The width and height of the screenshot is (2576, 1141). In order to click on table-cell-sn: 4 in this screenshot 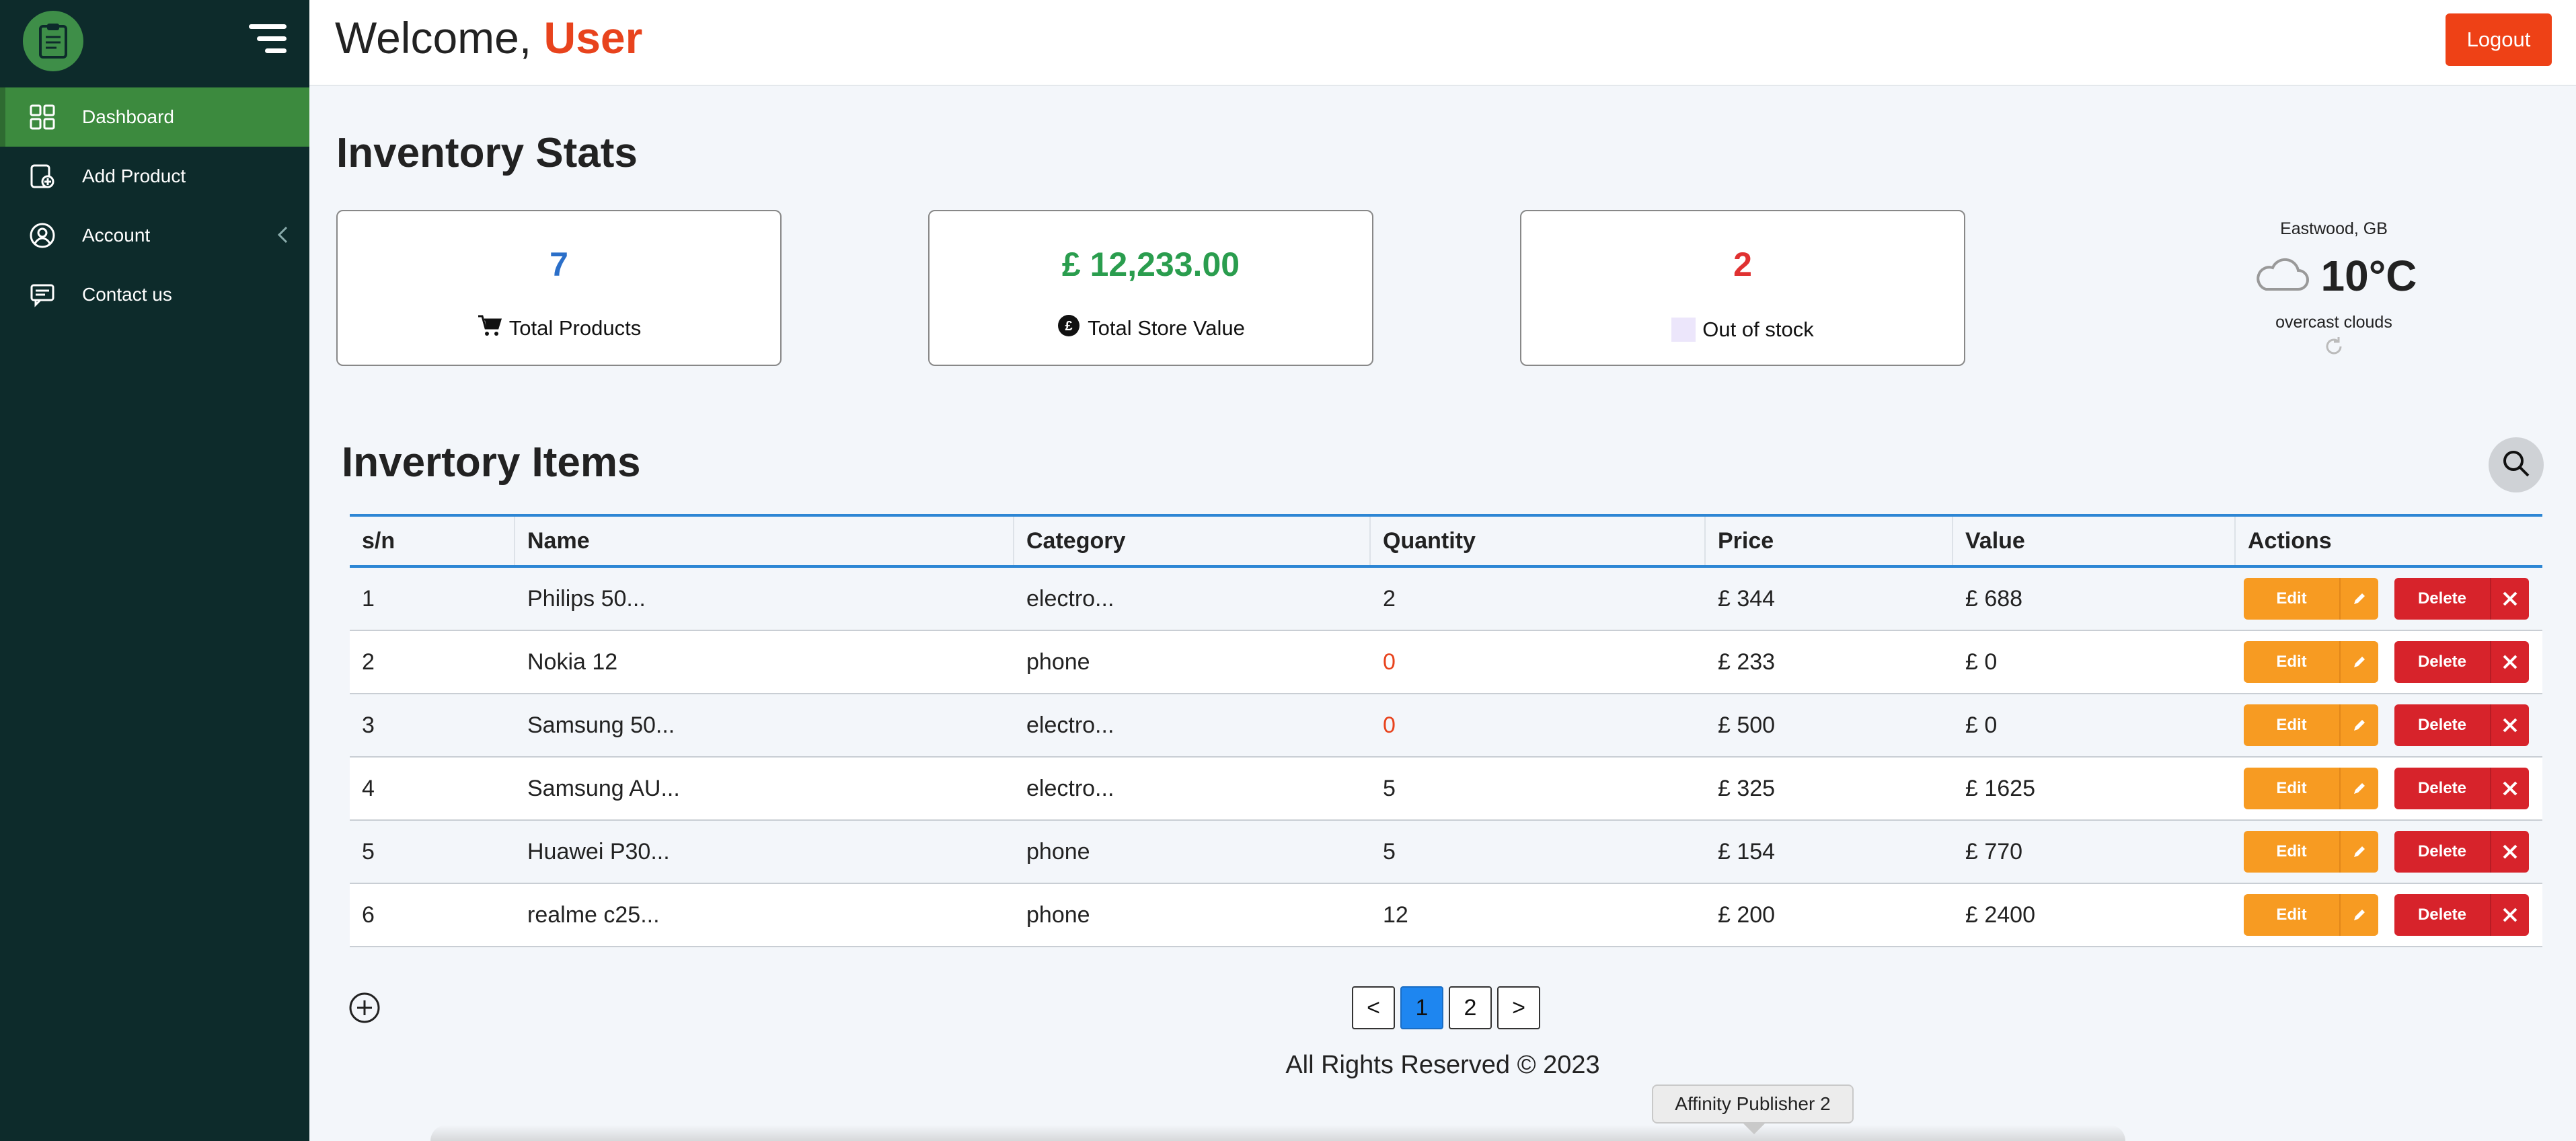, I will do `click(368, 788)`.